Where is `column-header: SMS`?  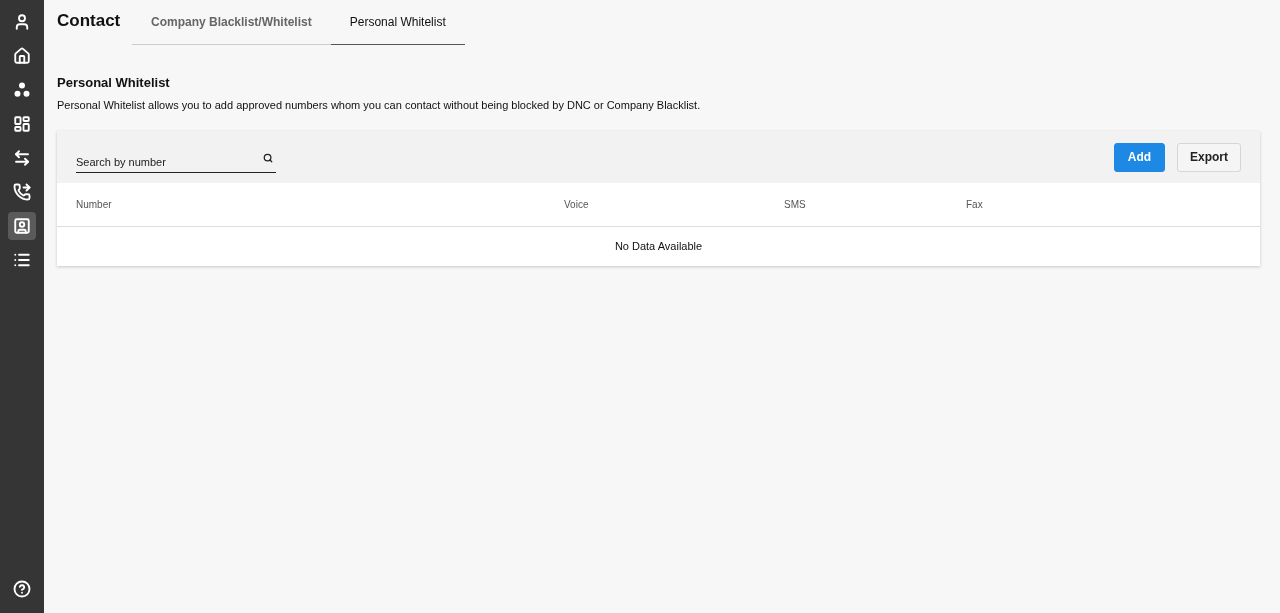 column-header: SMS is located at coordinates (795, 205).